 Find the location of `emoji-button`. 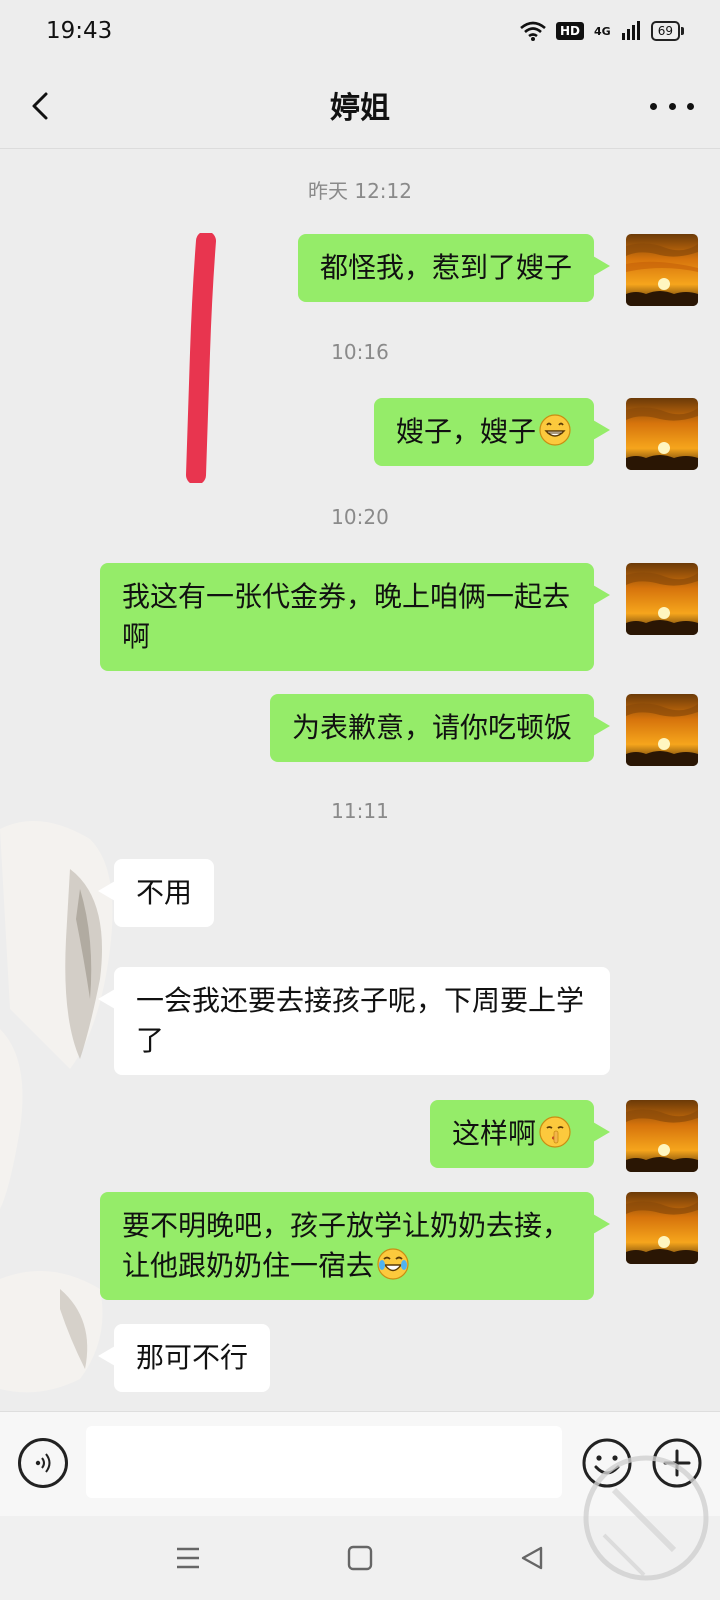

emoji-button is located at coordinates (607, 1463).